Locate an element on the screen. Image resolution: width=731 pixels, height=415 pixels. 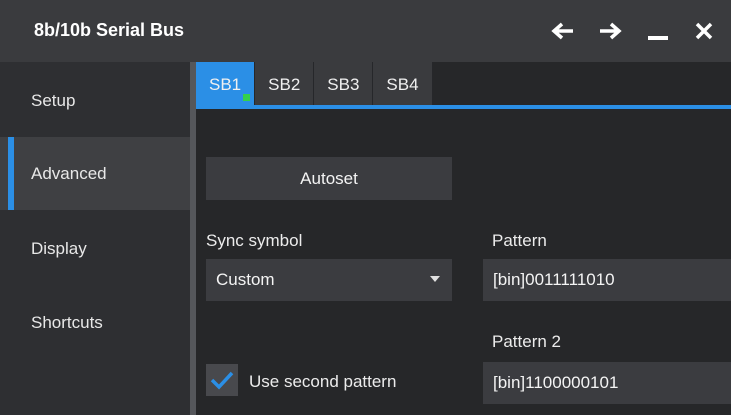
pattern2-value: [bin]1100000101 is located at coordinates (556, 382).